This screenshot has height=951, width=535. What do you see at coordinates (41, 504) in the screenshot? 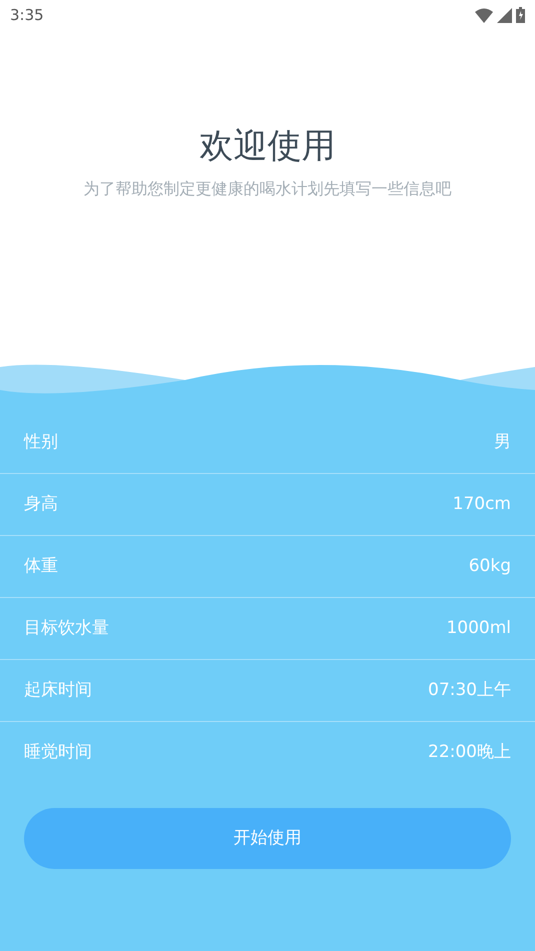
I see `field-label: 身高` at bounding box center [41, 504].